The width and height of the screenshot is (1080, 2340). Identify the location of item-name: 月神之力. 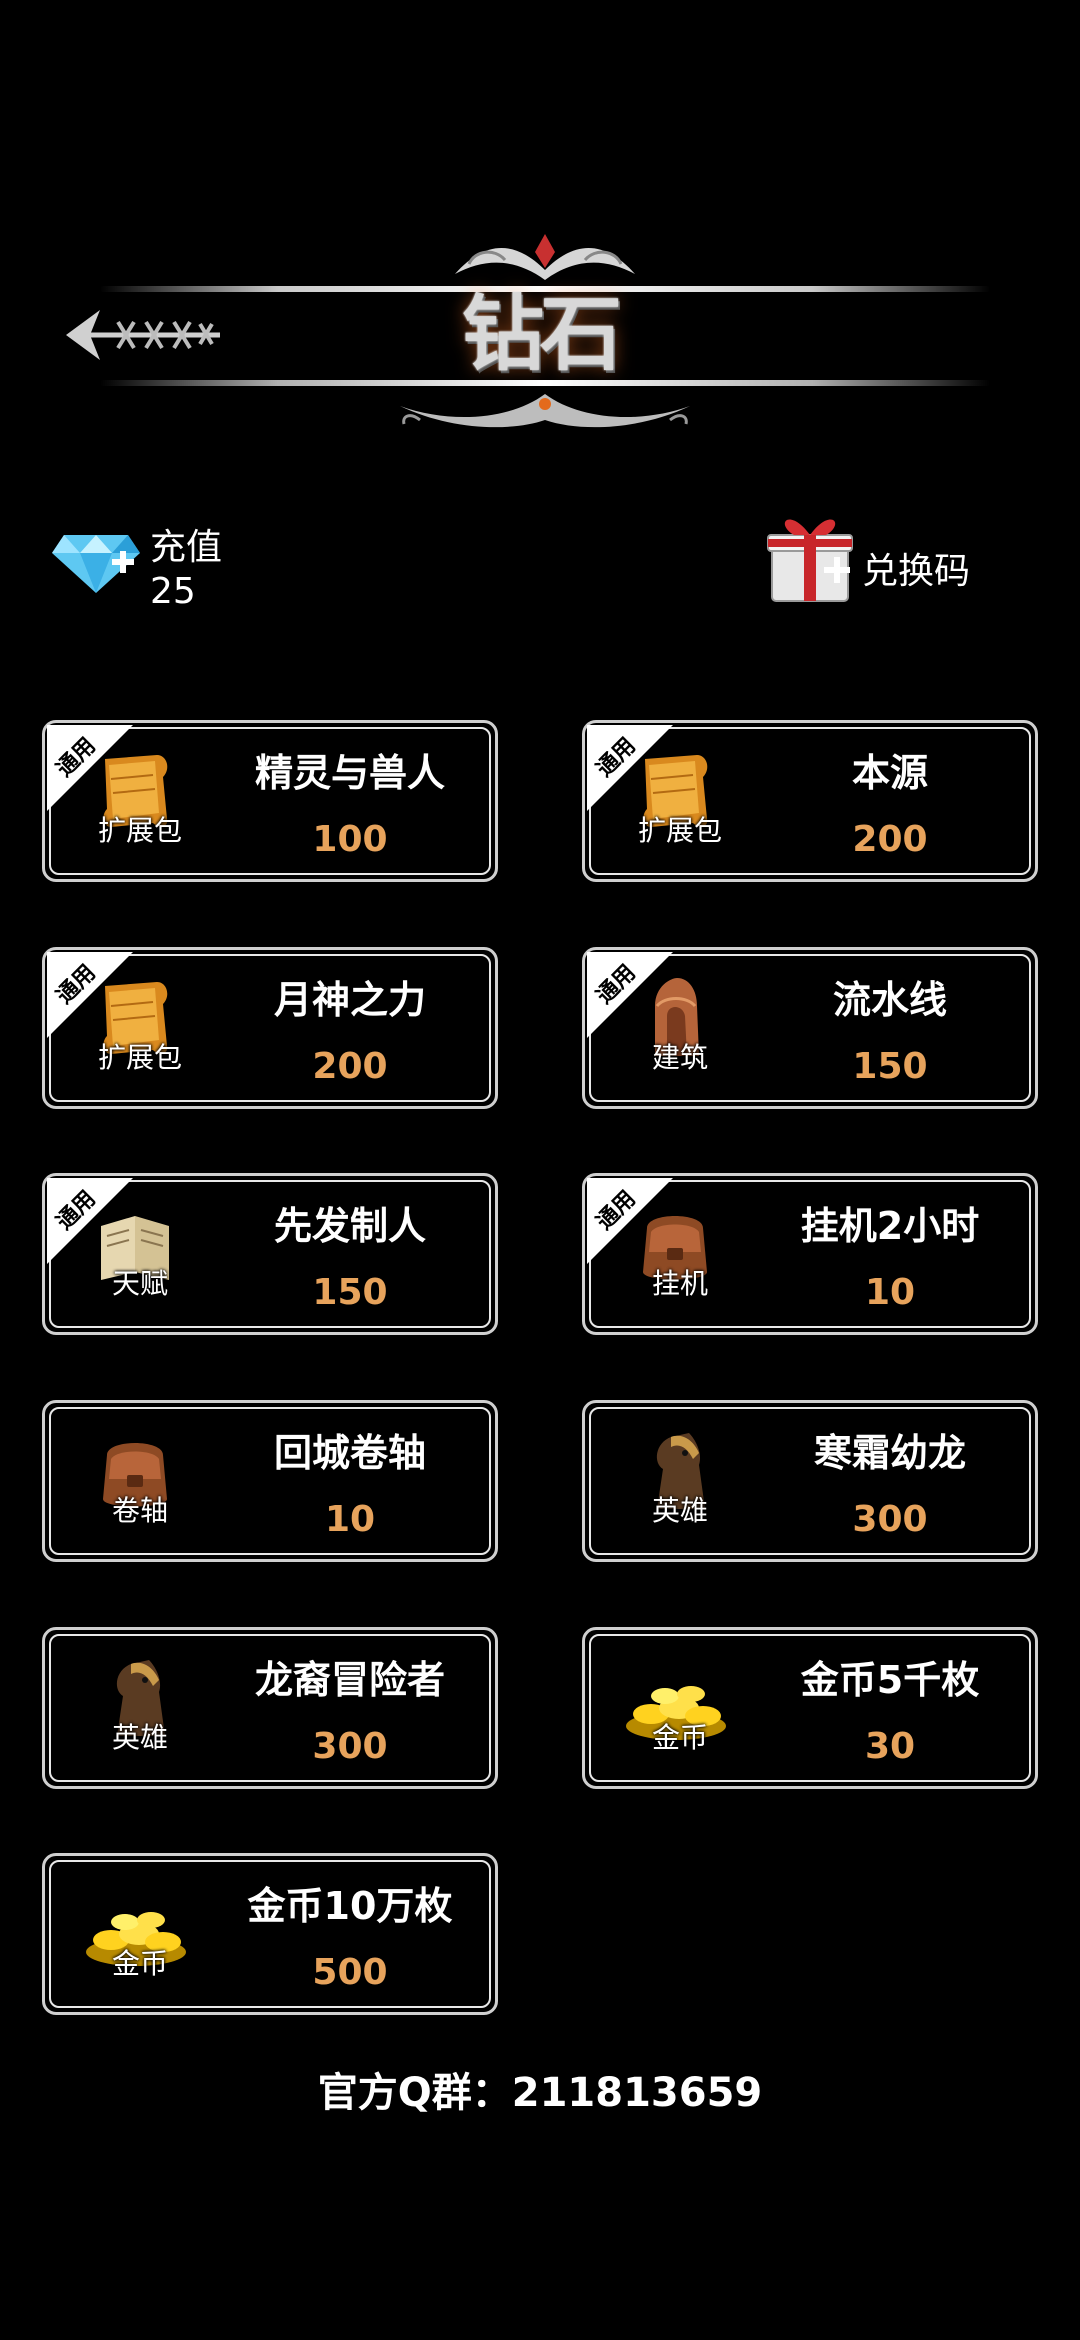
(349, 1000).